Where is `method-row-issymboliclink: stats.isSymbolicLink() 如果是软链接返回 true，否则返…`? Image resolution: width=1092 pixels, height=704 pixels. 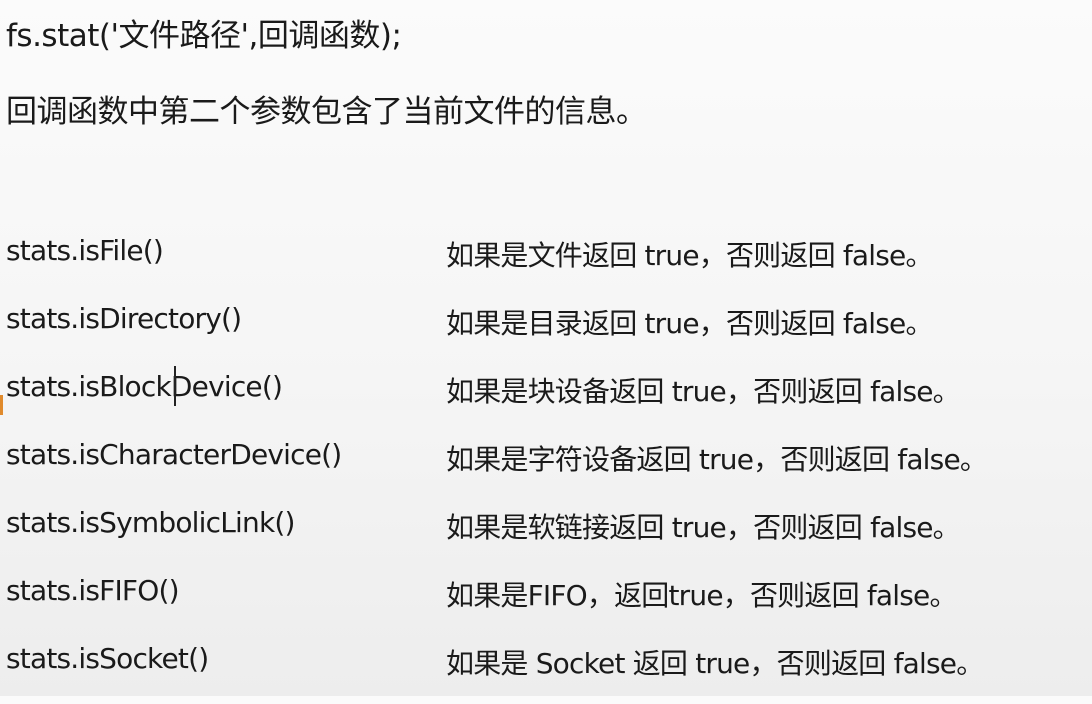
method-row-issymboliclink: stats.isSymbolicLink() 如果是软链接返回 true，否则返… is located at coordinates (546, 534).